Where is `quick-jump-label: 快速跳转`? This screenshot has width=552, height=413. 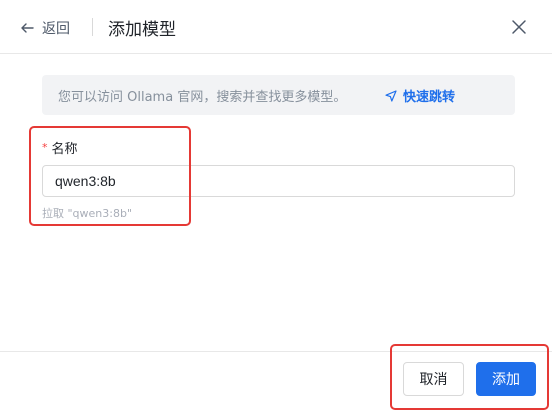
quick-jump-label: 快速跳转 is located at coordinates (429, 97).